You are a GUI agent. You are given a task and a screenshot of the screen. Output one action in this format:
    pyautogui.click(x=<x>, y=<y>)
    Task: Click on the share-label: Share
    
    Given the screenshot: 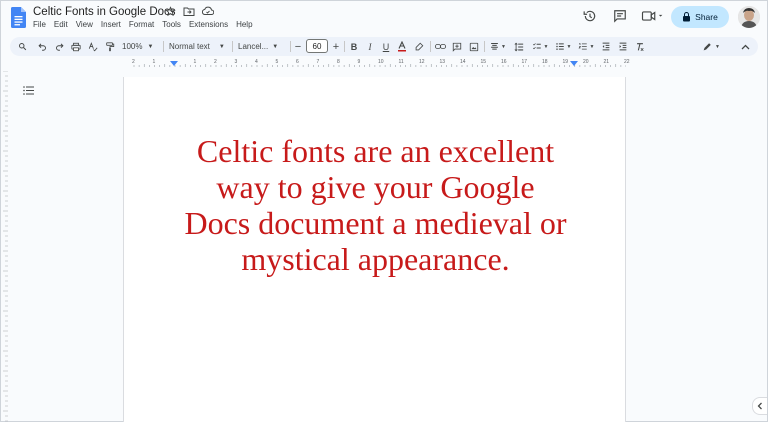 What is the action you would take?
    pyautogui.click(x=706, y=17)
    